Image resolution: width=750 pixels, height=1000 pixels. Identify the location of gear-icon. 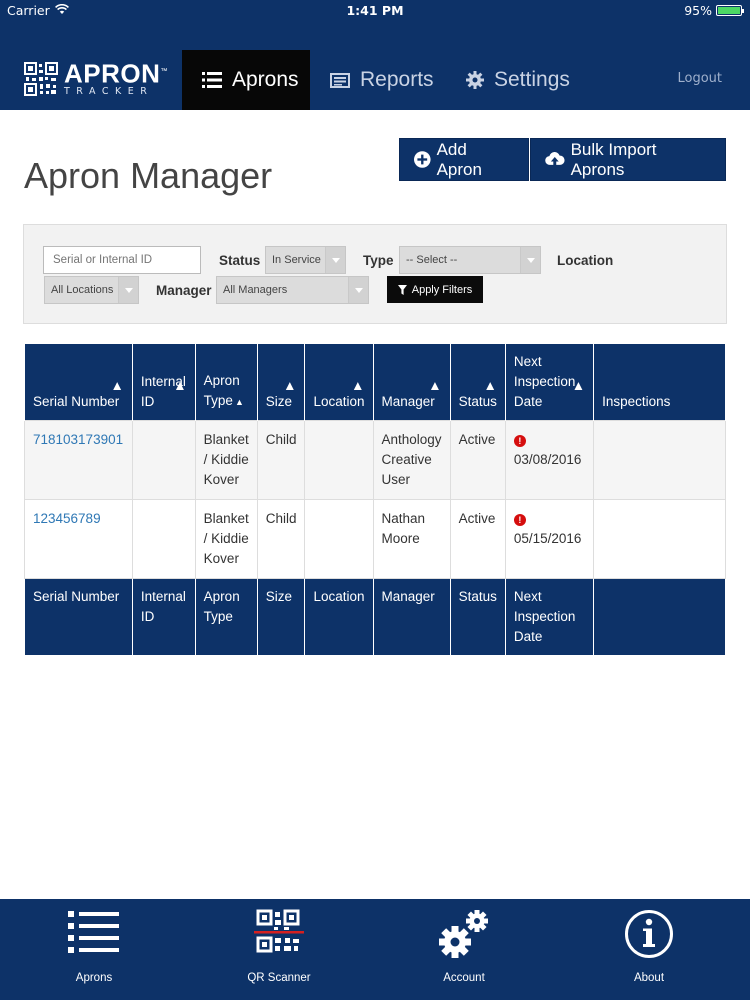
(475, 80).